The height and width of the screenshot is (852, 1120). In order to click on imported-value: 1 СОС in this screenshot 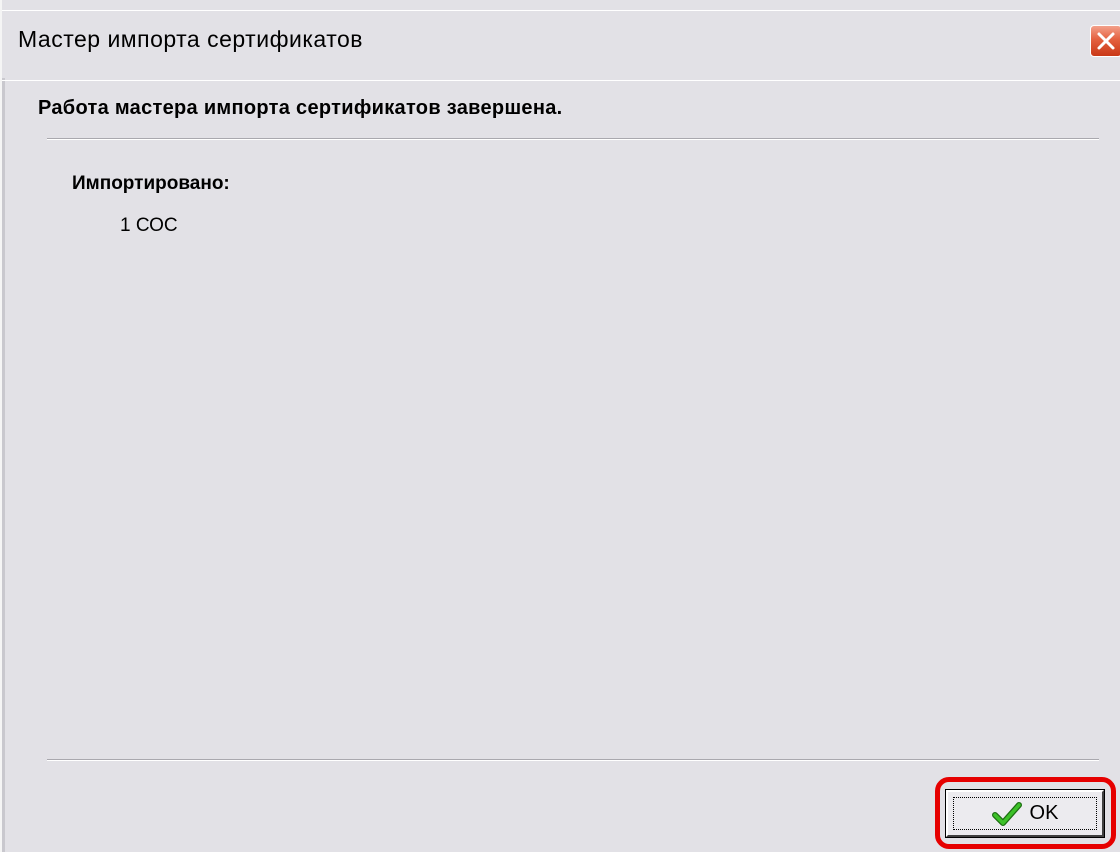, I will do `click(149, 225)`.